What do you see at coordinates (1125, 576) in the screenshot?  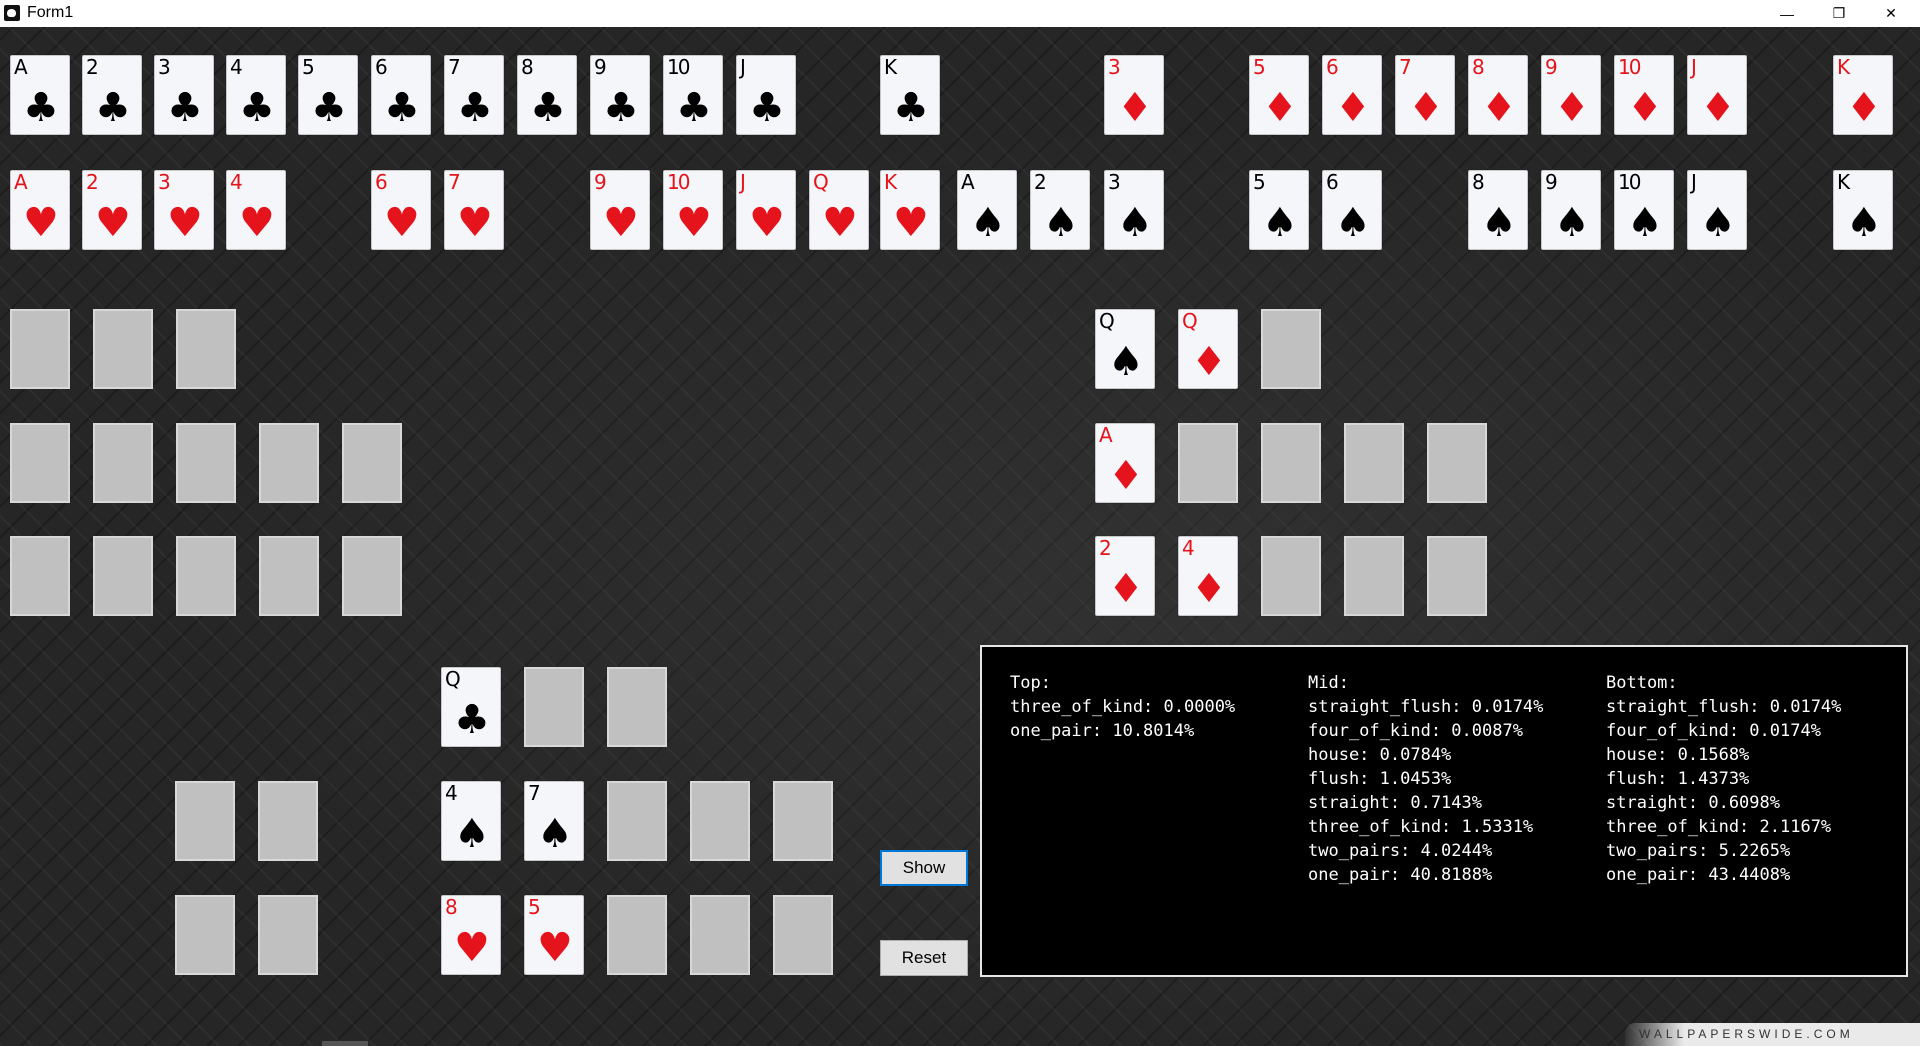 I see `right-hand-bottom-card: 2 ♦` at bounding box center [1125, 576].